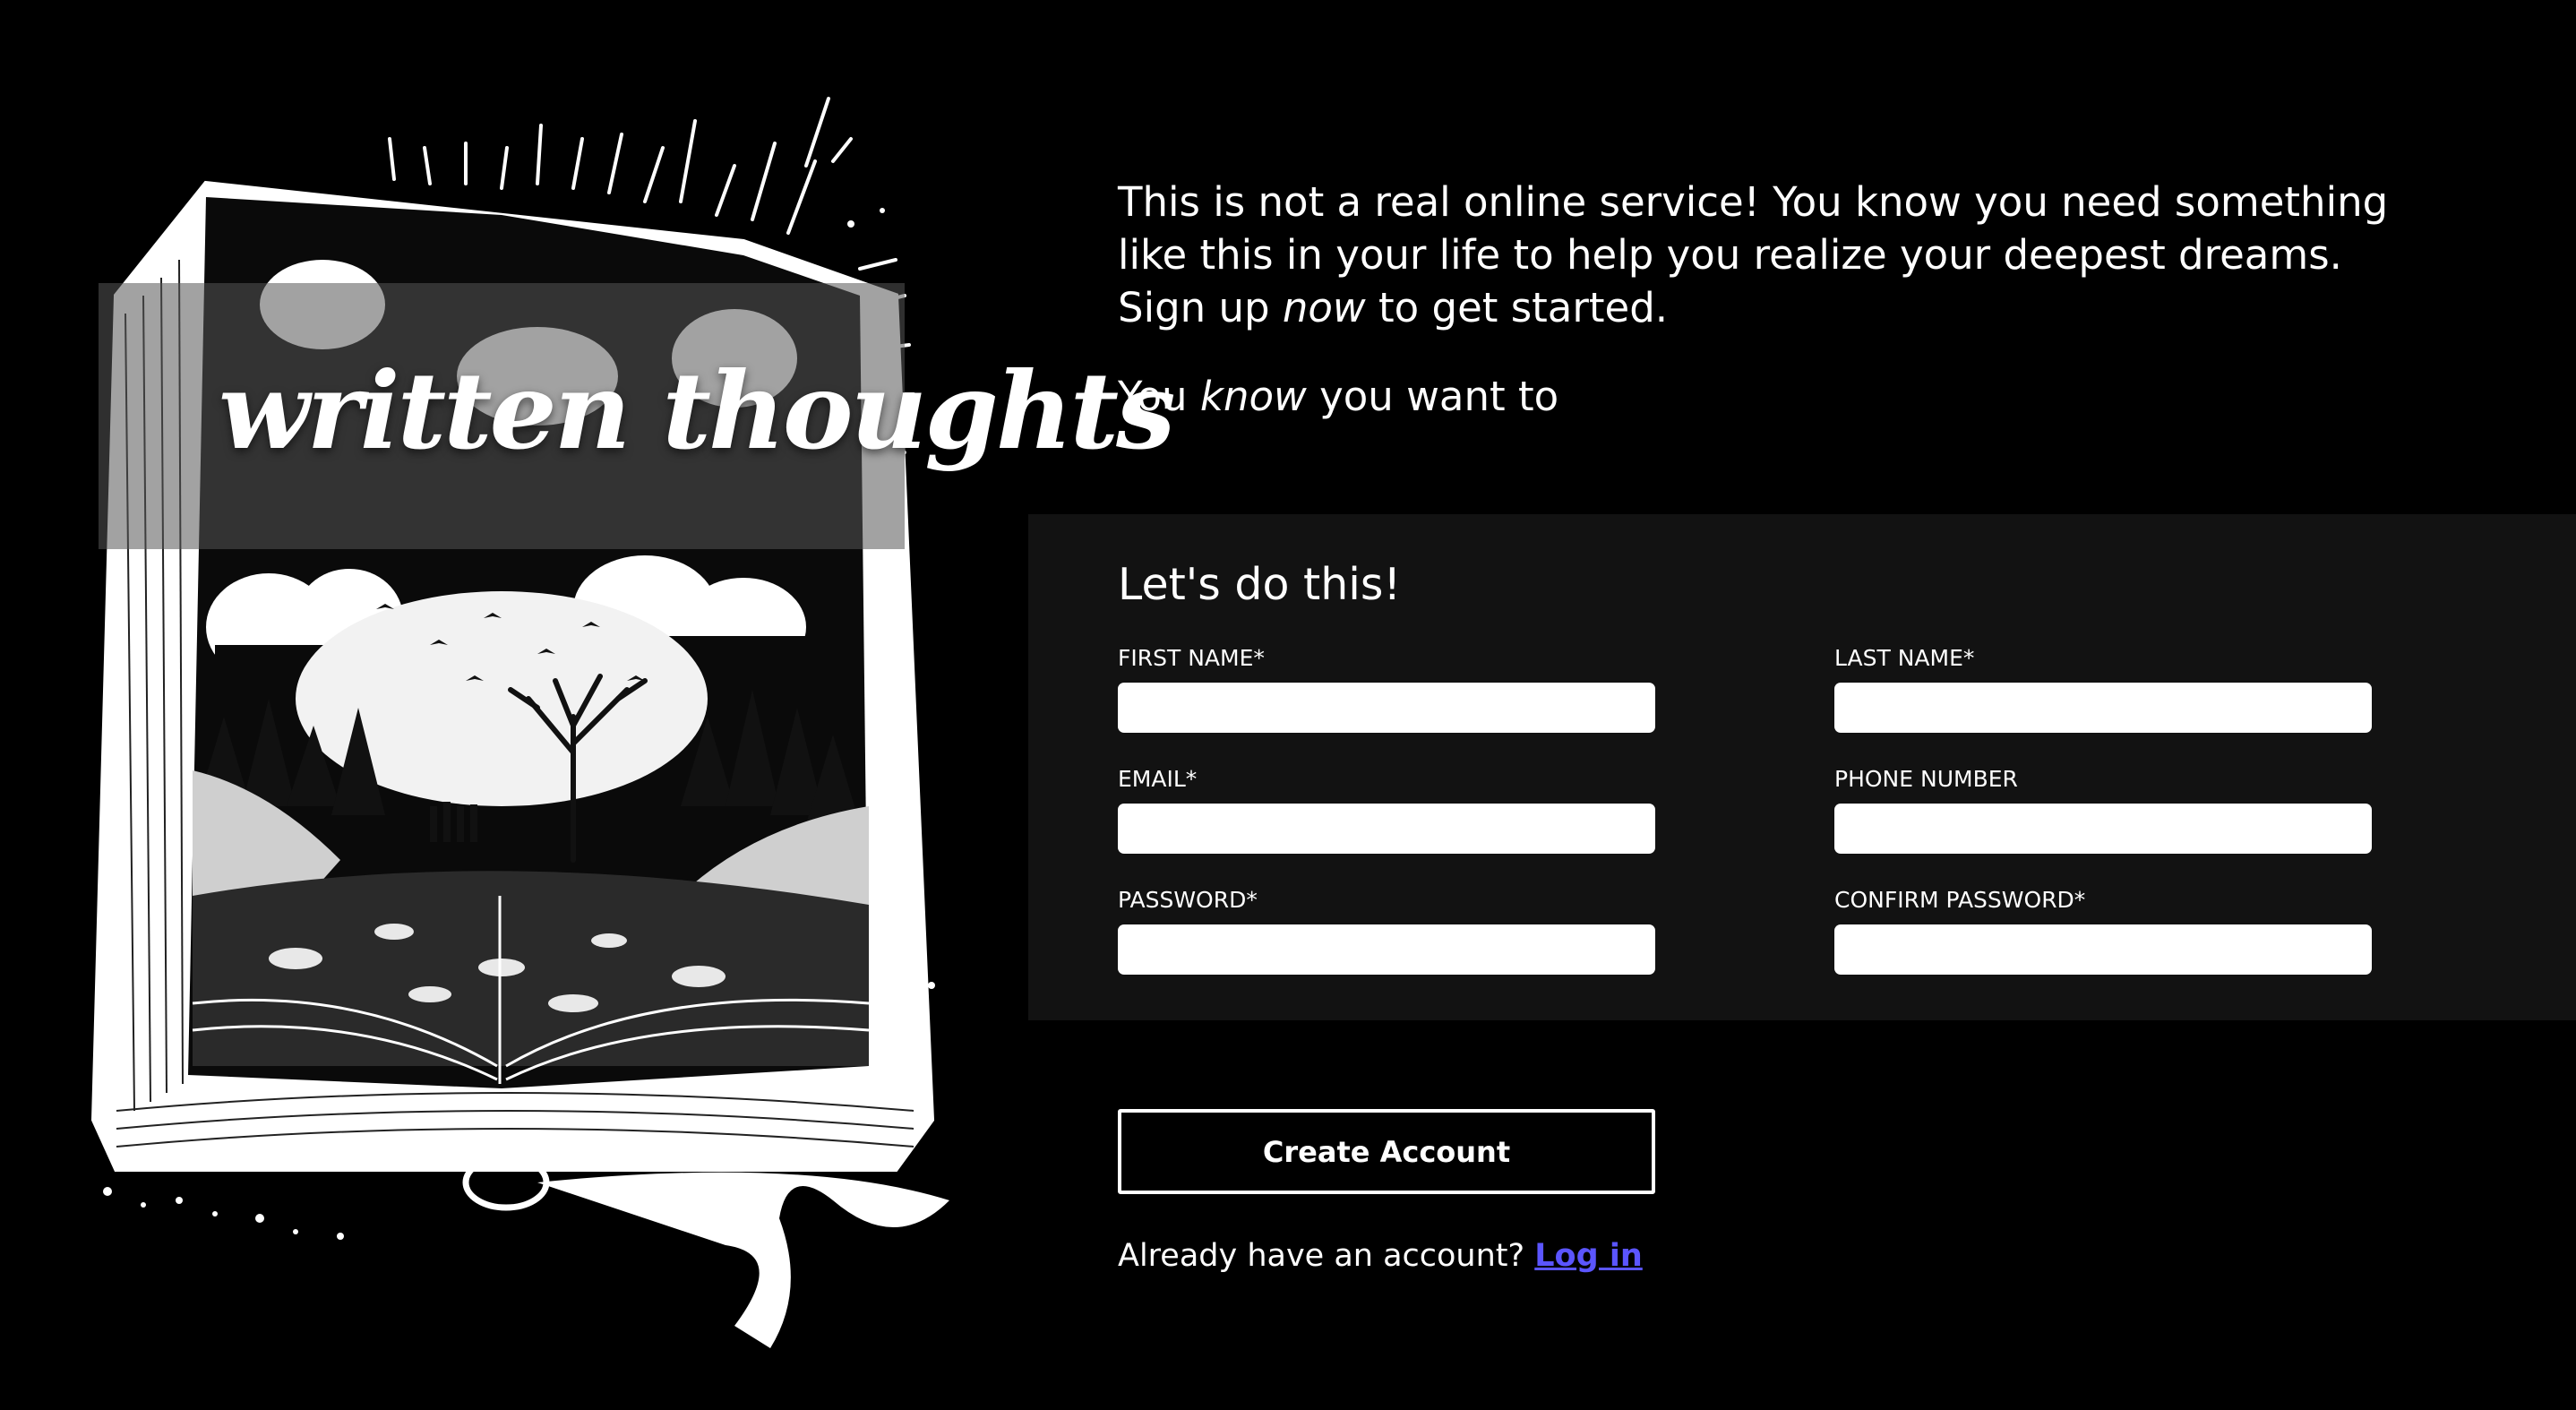 The width and height of the screenshot is (2576, 1410). I want to click on first-name-input, so click(1386, 708).